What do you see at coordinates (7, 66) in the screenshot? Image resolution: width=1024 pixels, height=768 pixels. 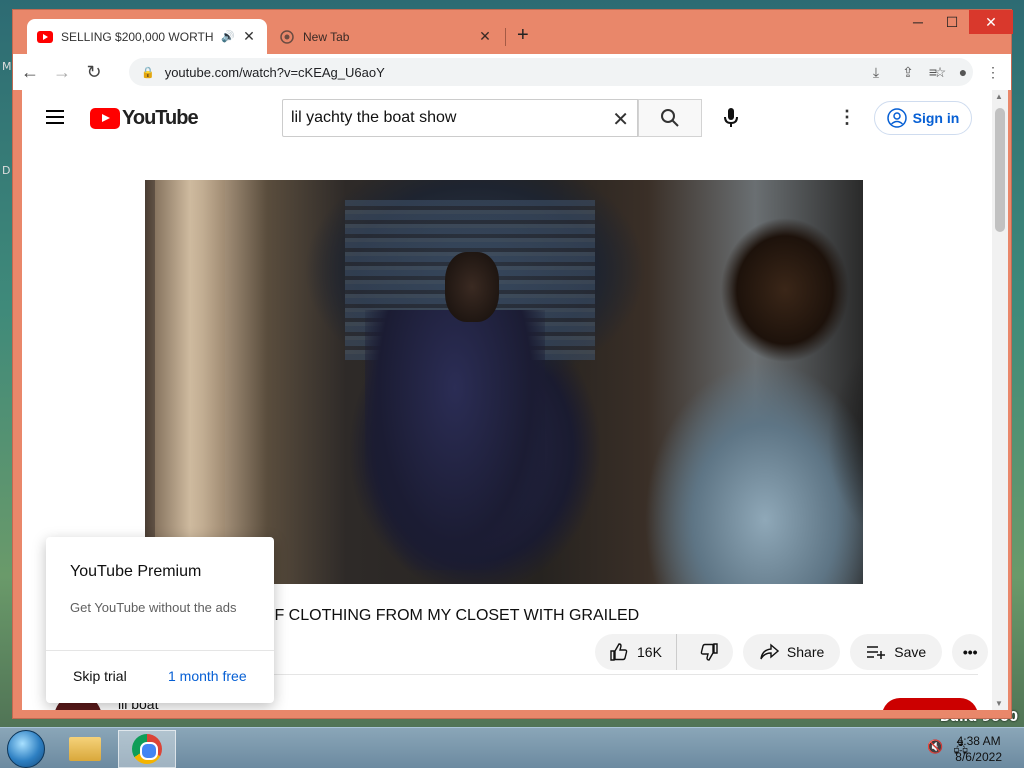 I see `desktop-label-m: M` at bounding box center [7, 66].